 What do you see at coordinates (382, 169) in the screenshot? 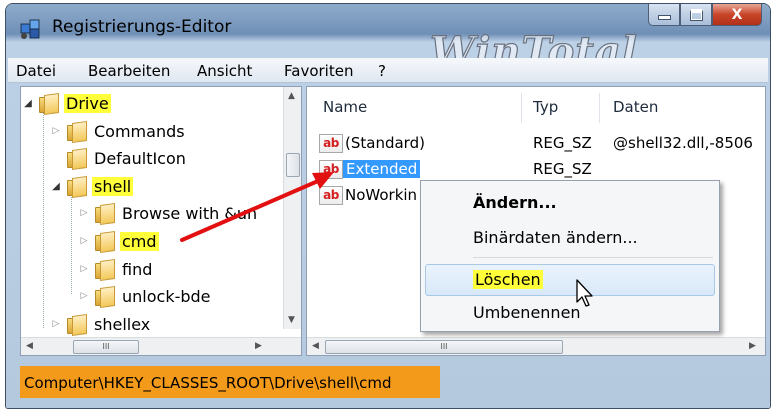
I see `value-name: Extended` at bounding box center [382, 169].